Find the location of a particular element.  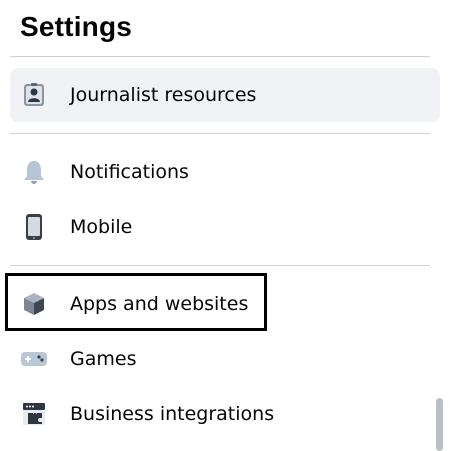

menu-item-games: Games is located at coordinates (225, 359).